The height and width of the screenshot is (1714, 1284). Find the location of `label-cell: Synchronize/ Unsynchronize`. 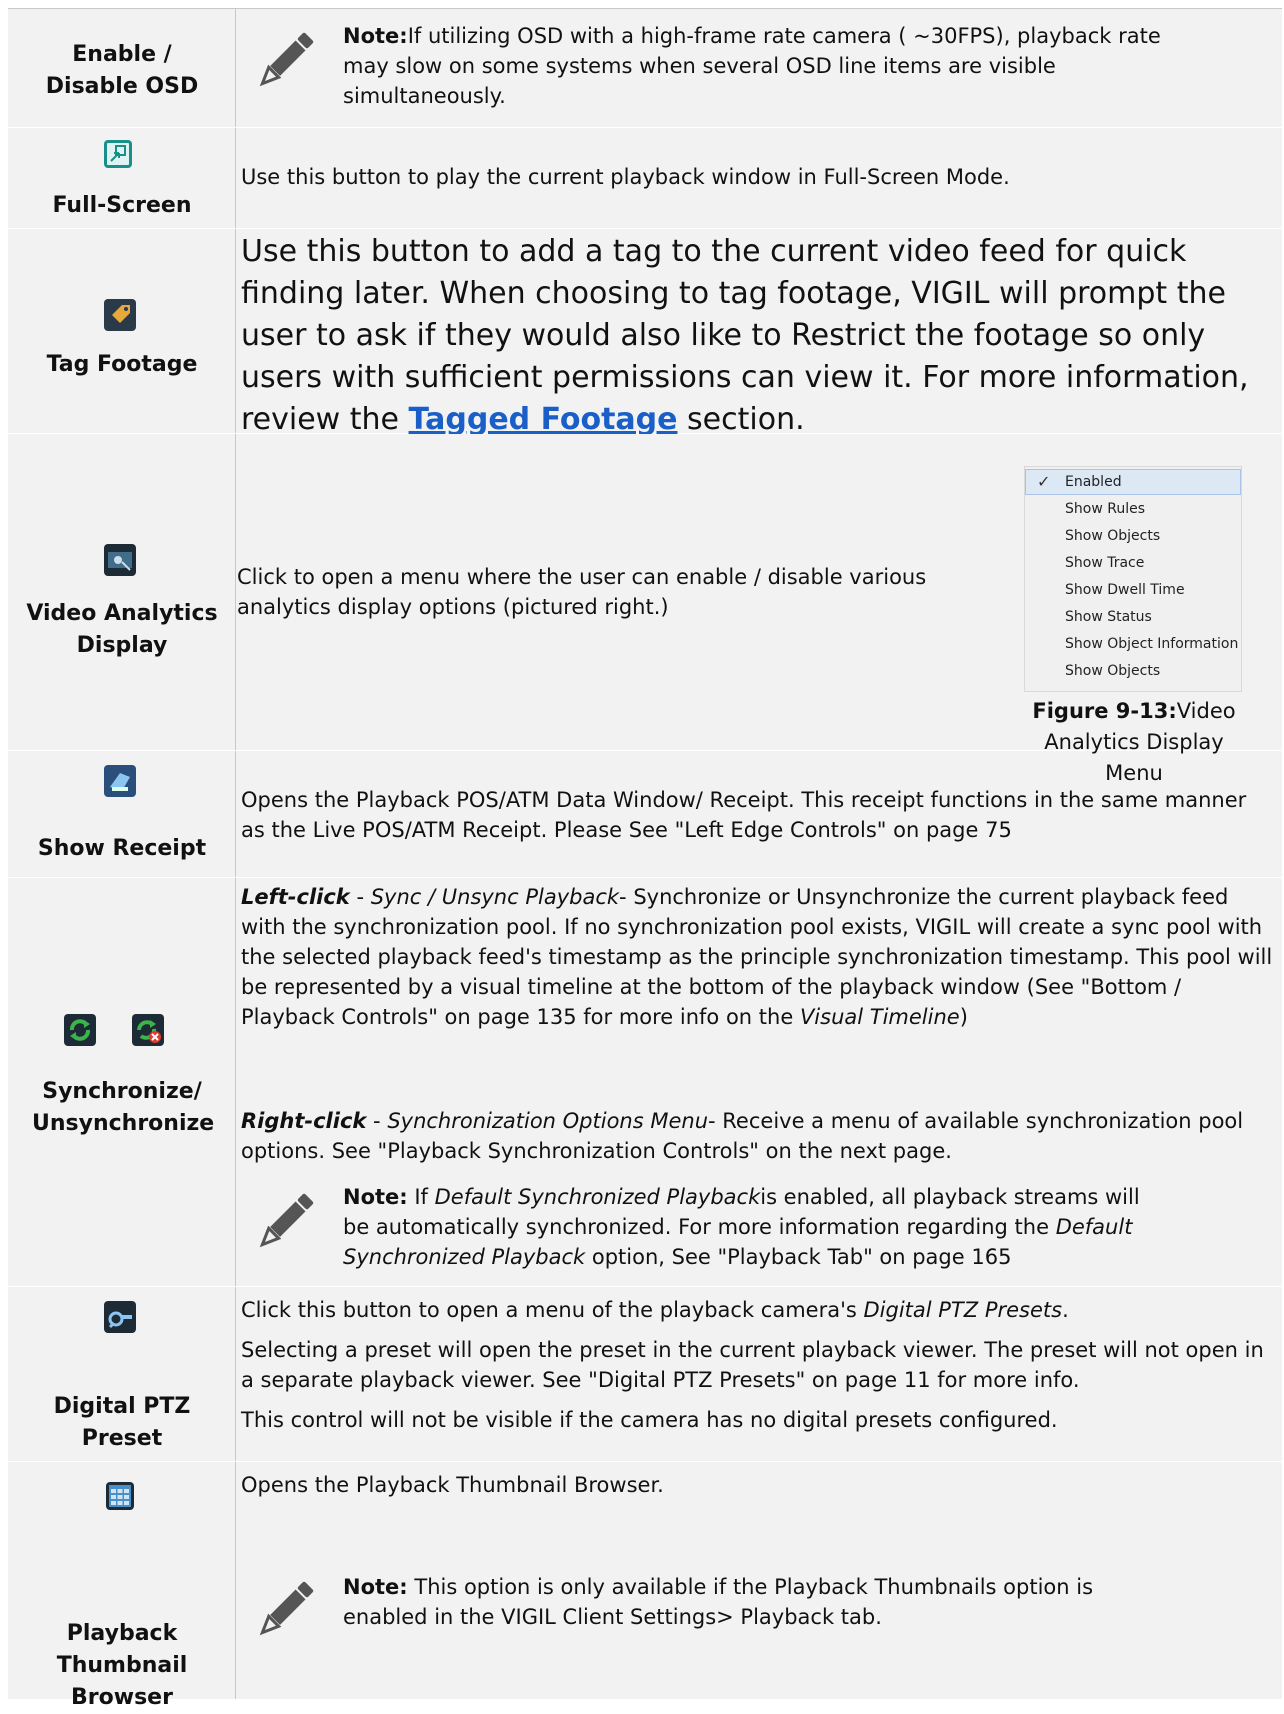

label-cell: Synchronize/ Unsynchronize is located at coordinates (122, 1082).